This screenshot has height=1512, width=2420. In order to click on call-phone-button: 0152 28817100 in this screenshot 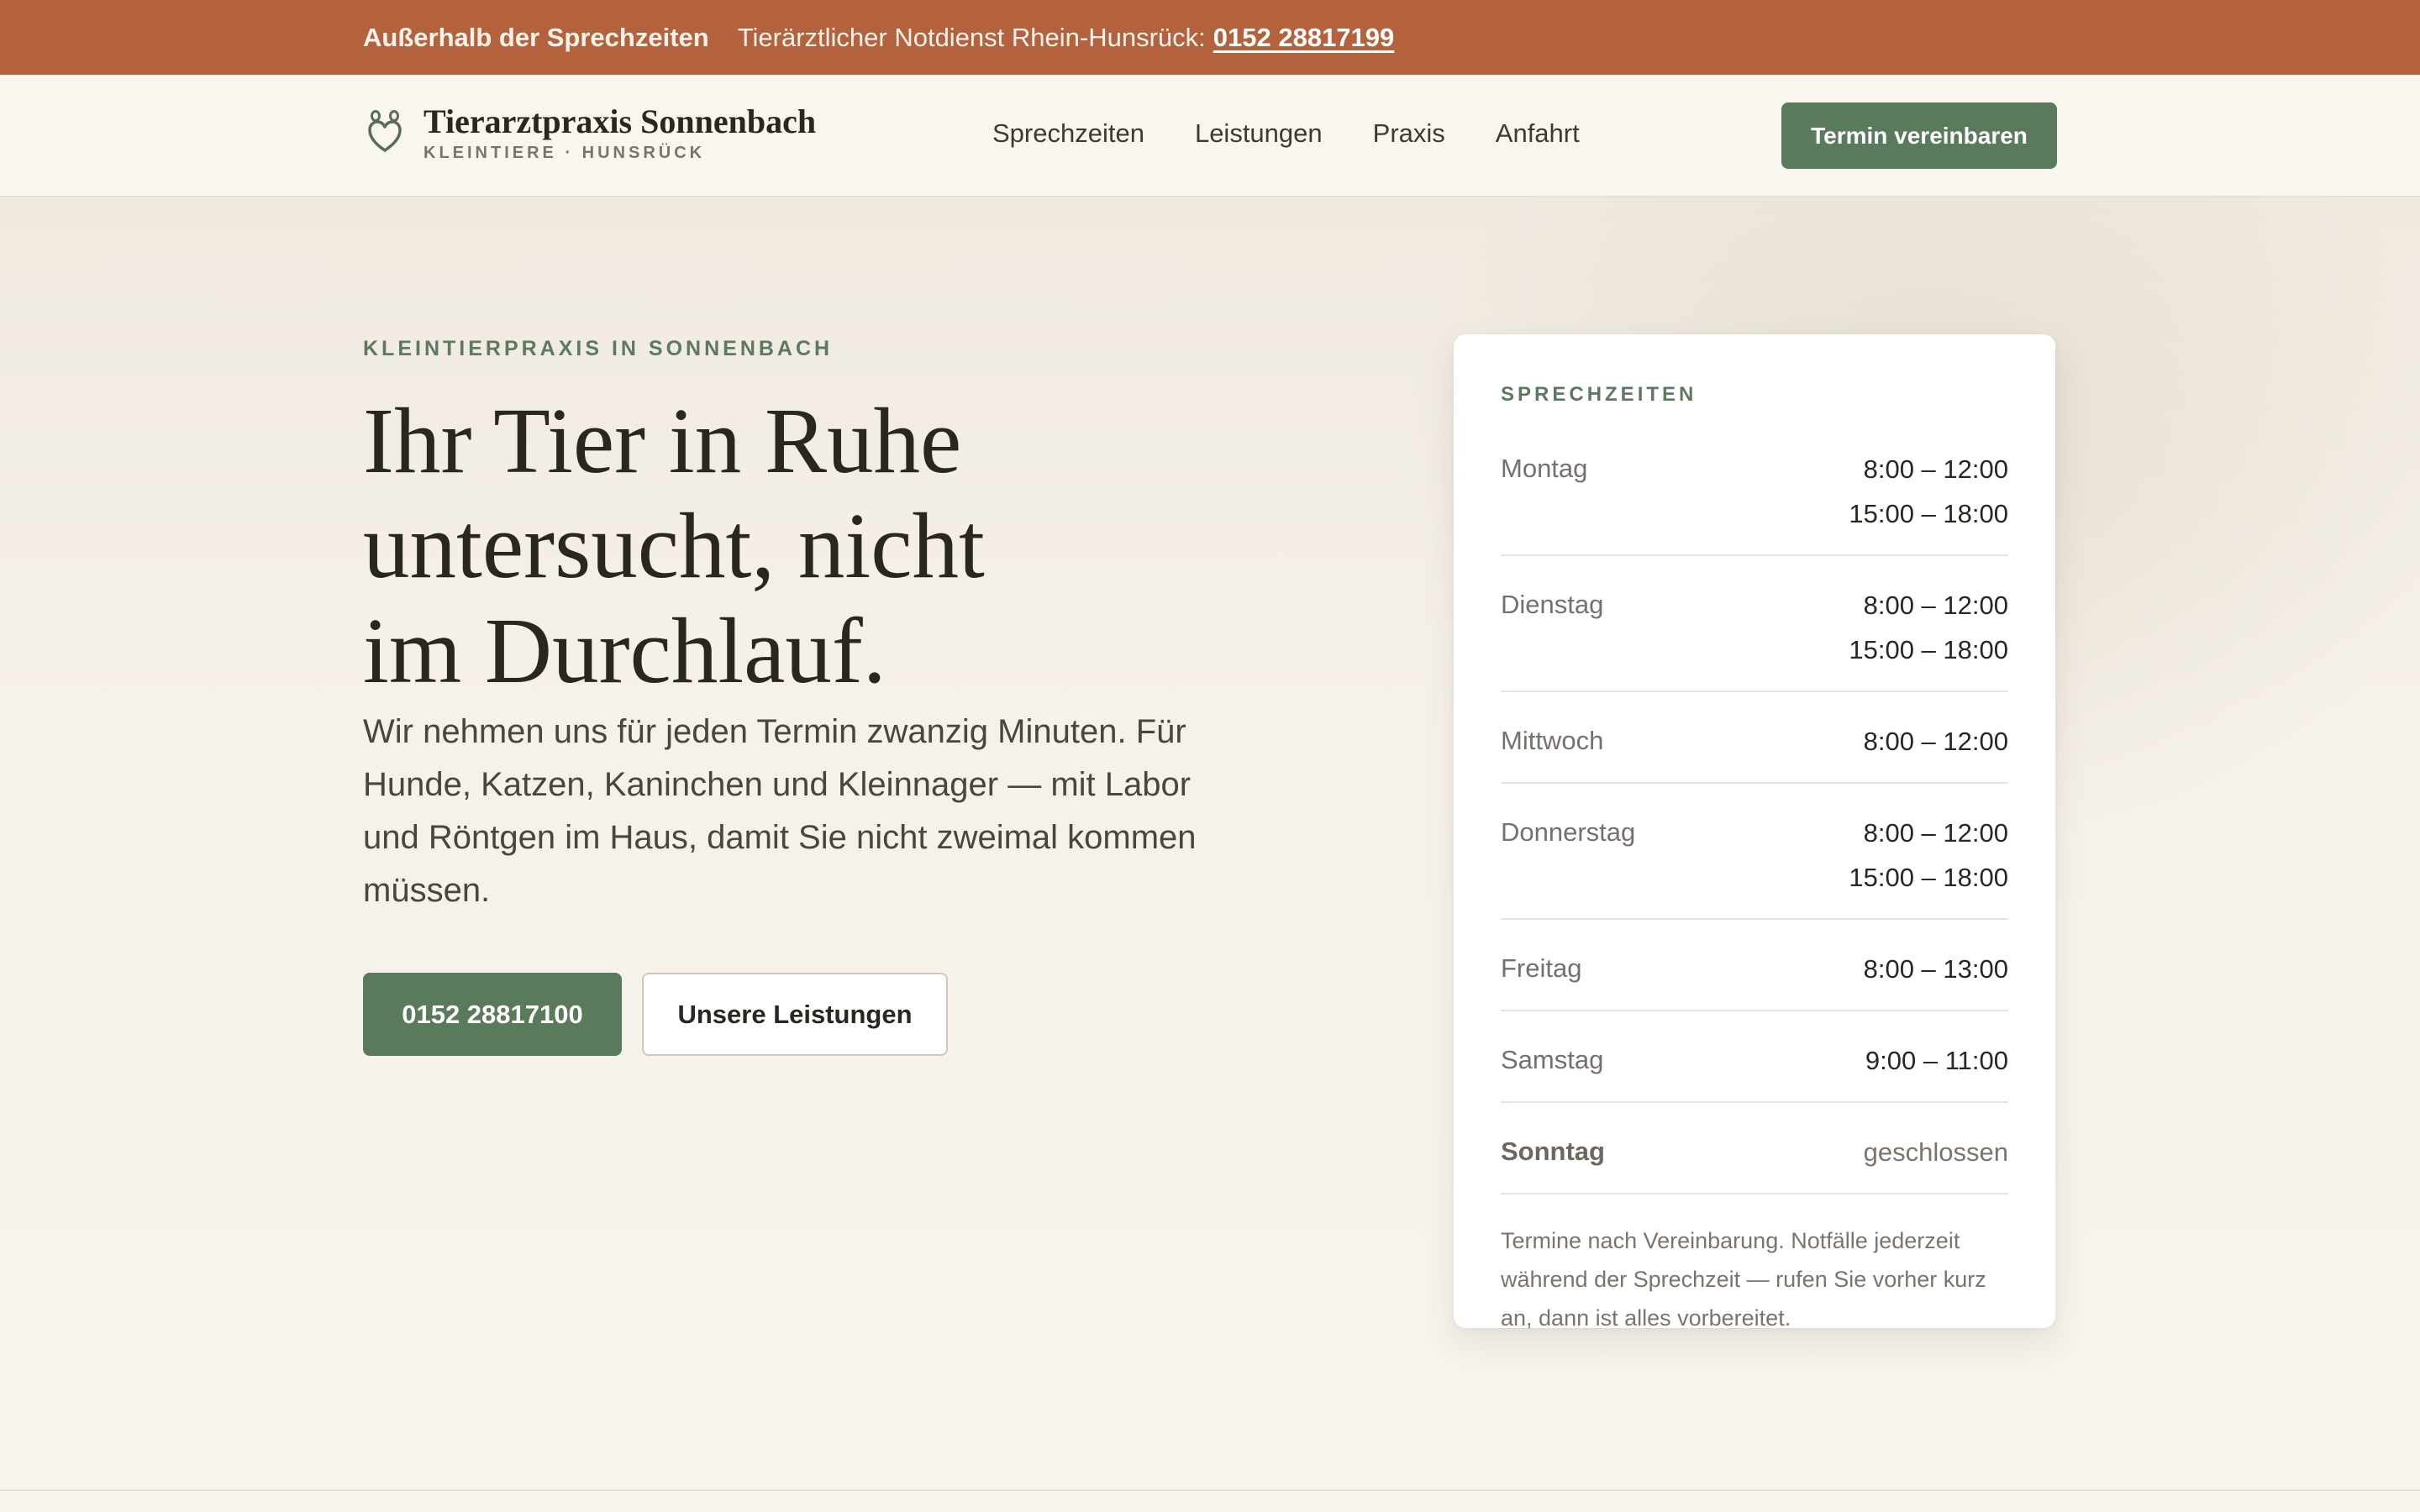, I will do `click(493, 1014)`.